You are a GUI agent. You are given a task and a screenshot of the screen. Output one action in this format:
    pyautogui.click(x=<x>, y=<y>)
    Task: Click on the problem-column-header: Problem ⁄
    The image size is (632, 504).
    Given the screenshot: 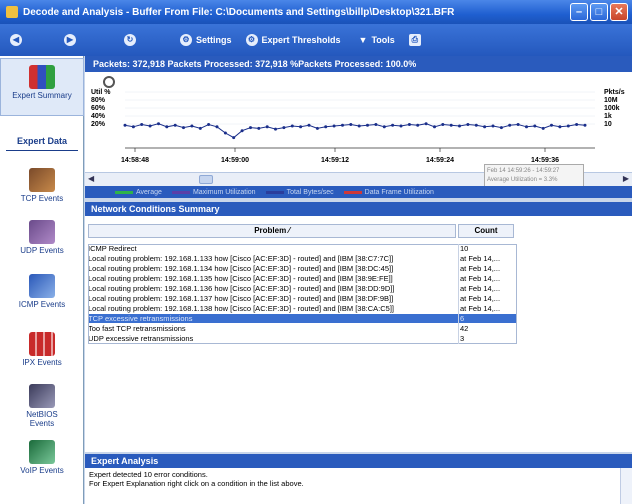 What is the action you would take?
    pyautogui.click(x=272, y=231)
    